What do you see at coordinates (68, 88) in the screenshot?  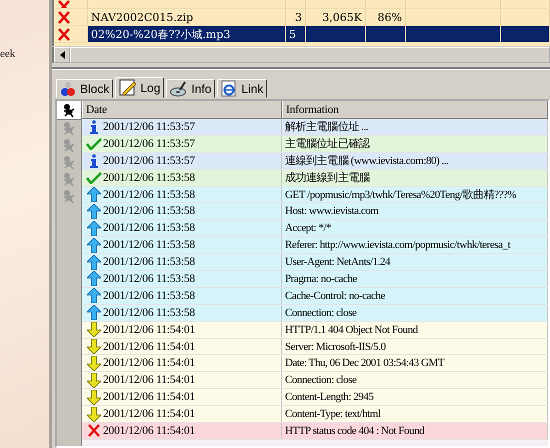 I see `balls-icon` at bounding box center [68, 88].